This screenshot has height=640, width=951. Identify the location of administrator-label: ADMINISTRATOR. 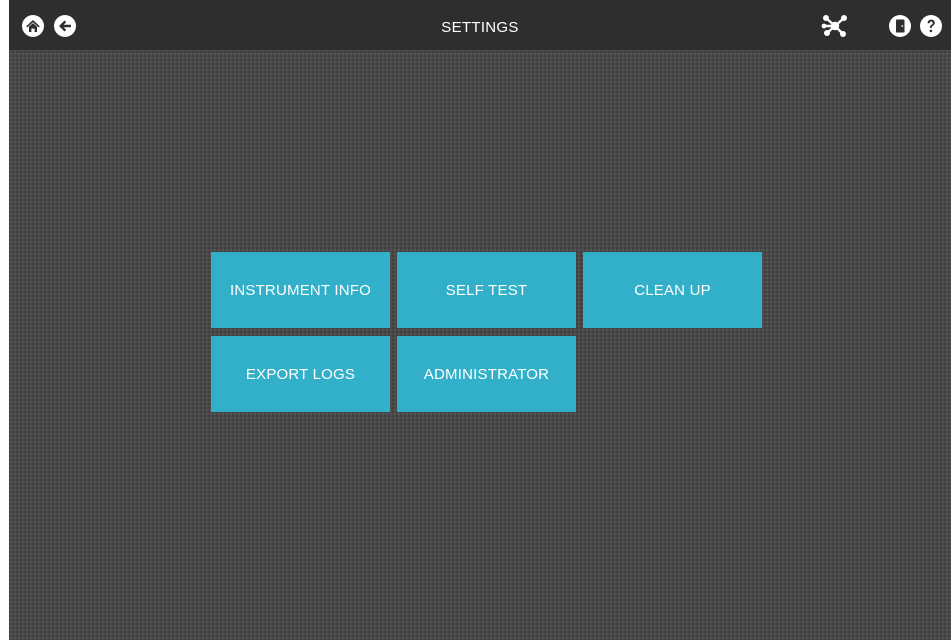
(486, 374).